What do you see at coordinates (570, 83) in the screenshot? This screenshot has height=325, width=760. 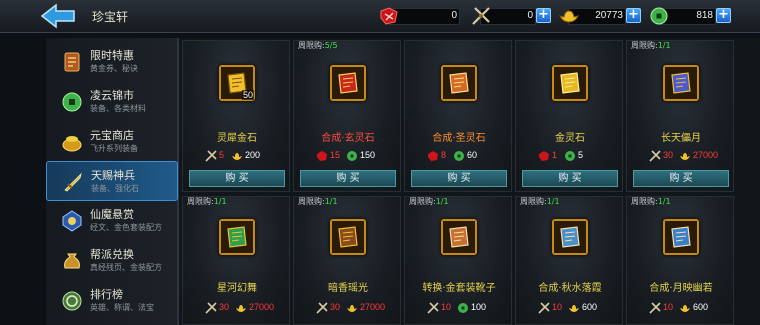 I see `gold-cube-icon` at bounding box center [570, 83].